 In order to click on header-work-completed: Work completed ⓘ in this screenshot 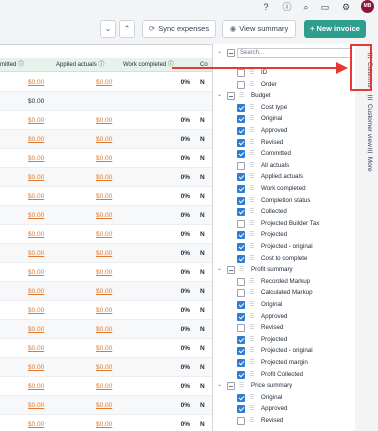, I will do `click(148, 65)`.